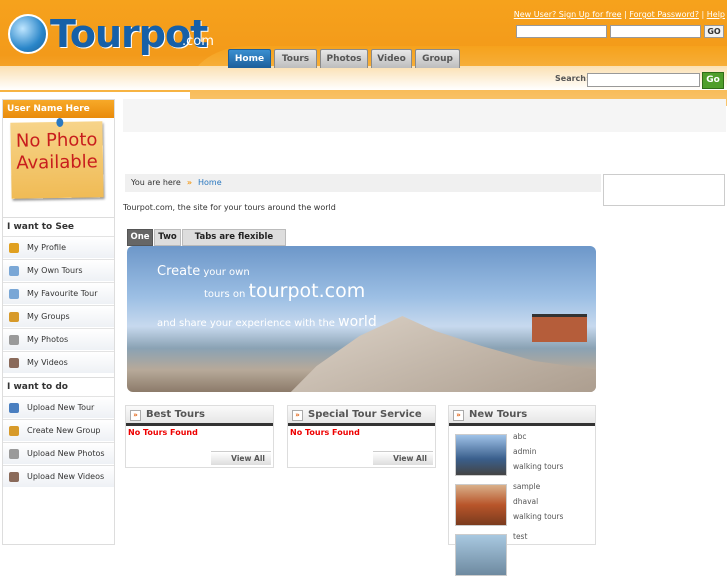 The height and width of the screenshot is (578, 727). What do you see at coordinates (14, 248) in the screenshot?
I see `profile-icon` at bounding box center [14, 248].